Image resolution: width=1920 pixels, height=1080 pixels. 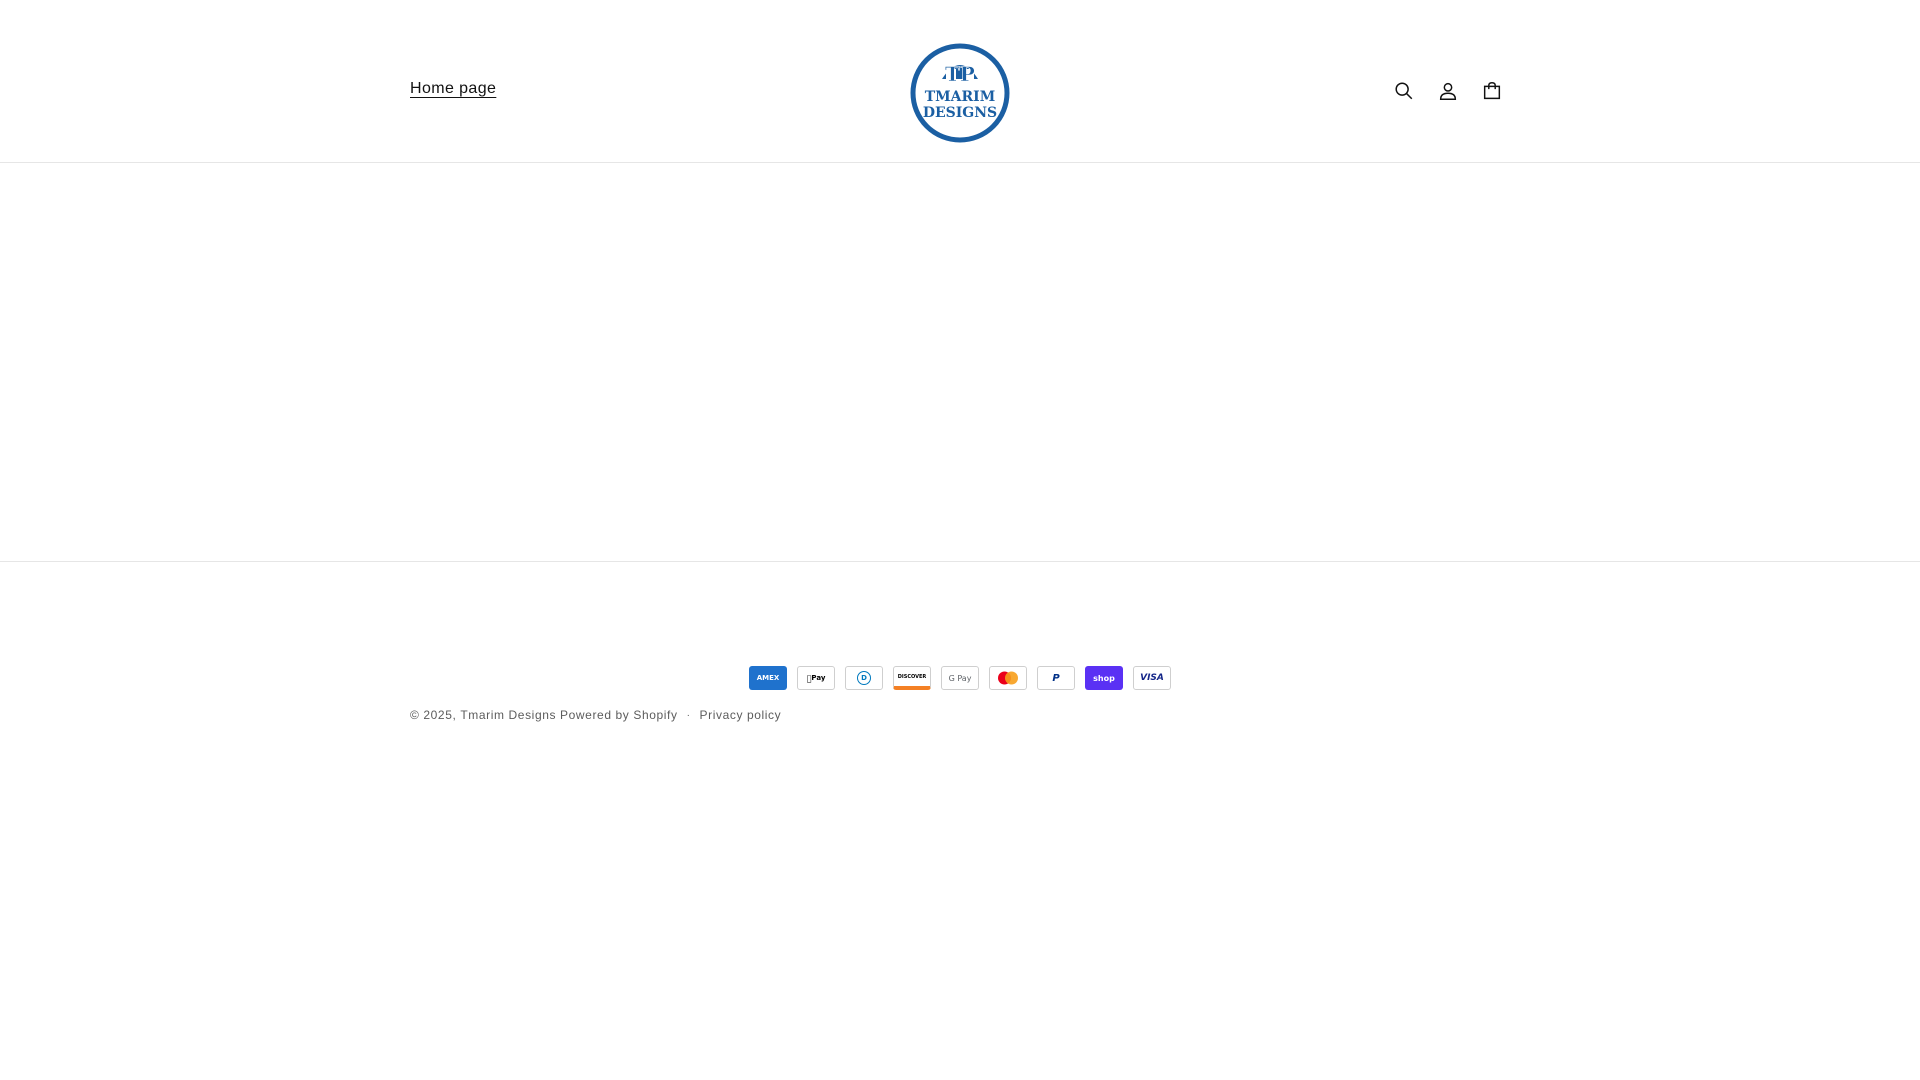 I want to click on payment-methods: AMEX Pay D DISCOVER G Pay P shop VISA, so click(x=960, y=678).